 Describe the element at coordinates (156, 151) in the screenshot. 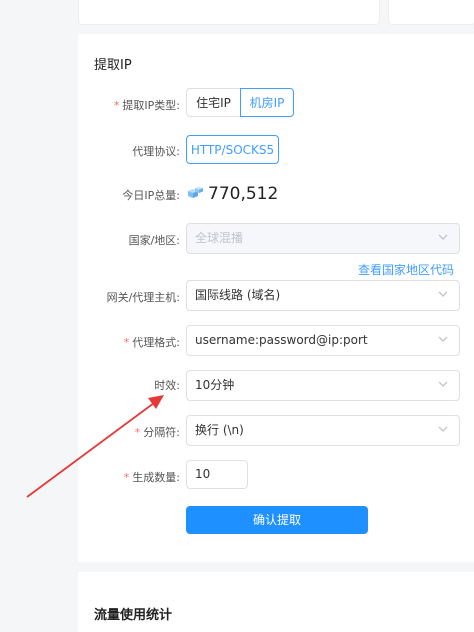

I see `protocol-label: 代理协议:` at that location.